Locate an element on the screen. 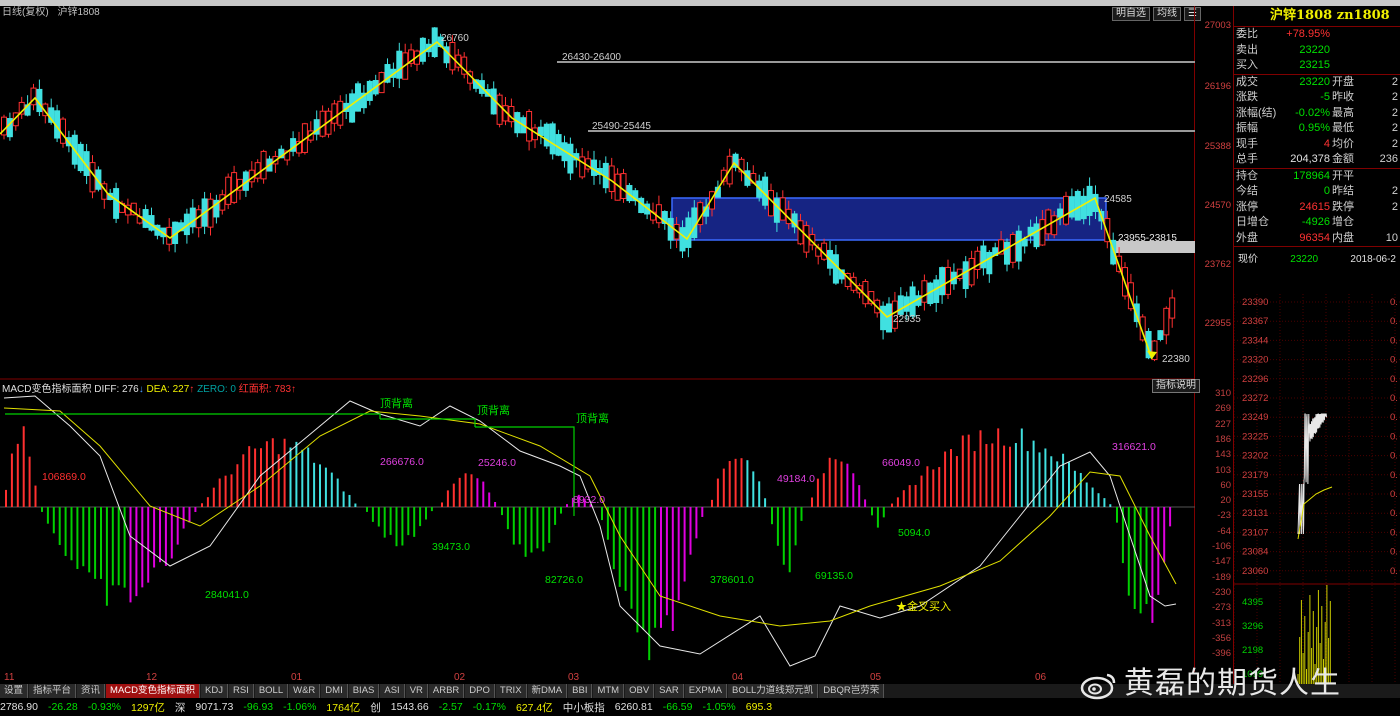 The height and width of the screenshot is (716, 1400). quote-value: -0.02% is located at coordinates (1312, 112).